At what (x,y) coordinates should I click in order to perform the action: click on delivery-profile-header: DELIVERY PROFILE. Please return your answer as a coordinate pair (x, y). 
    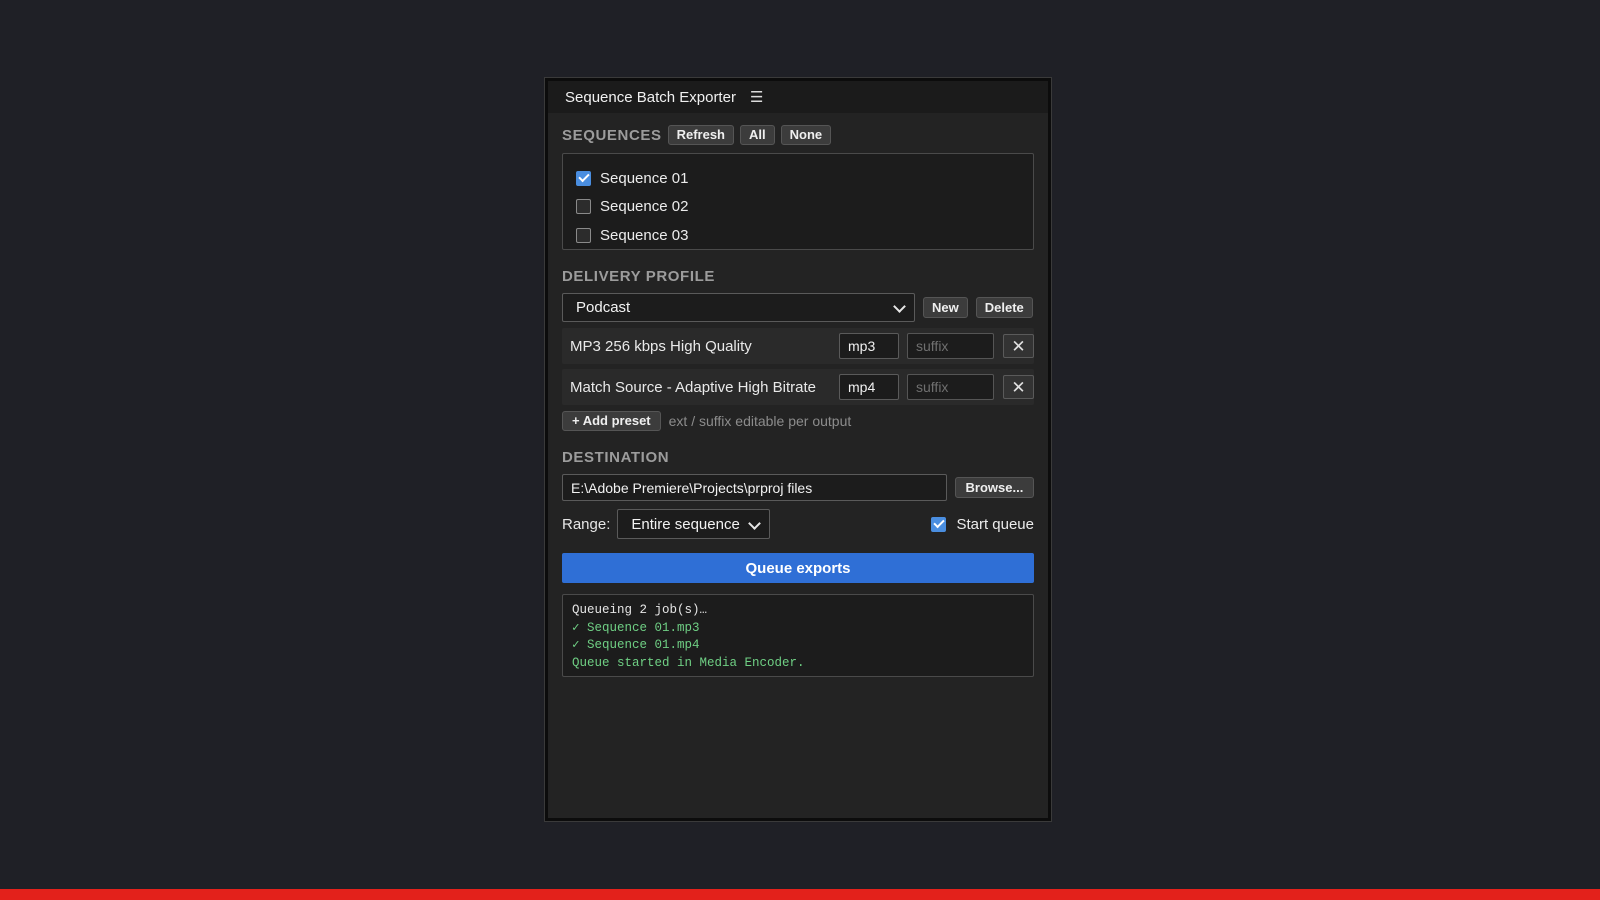
    Looking at the image, I should click on (798, 276).